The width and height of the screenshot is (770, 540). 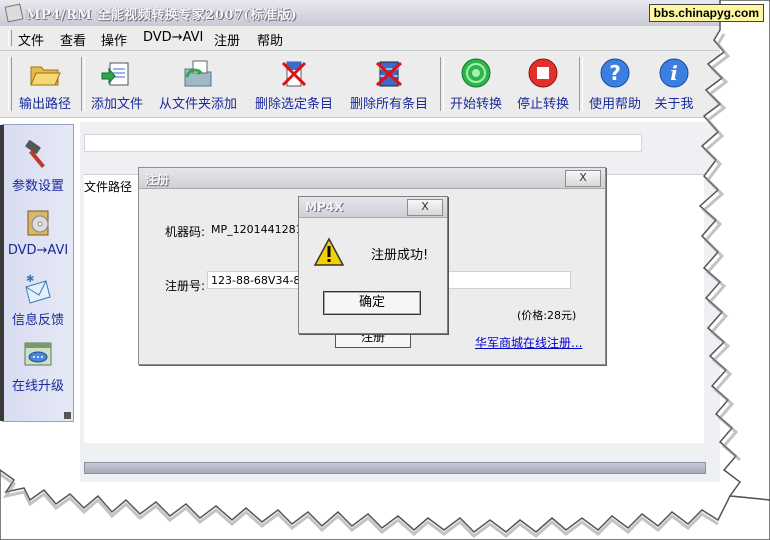 I want to click on sidebar-resize-grip, so click(x=67, y=415).